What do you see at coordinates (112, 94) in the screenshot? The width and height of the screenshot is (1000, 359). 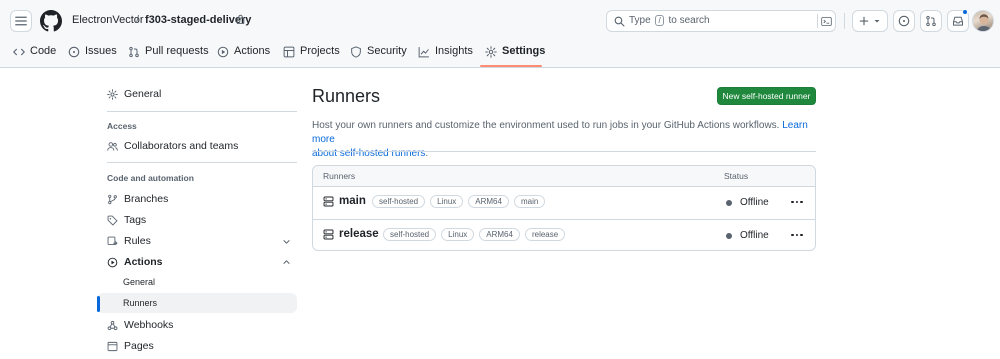 I see `gear-icon` at bounding box center [112, 94].